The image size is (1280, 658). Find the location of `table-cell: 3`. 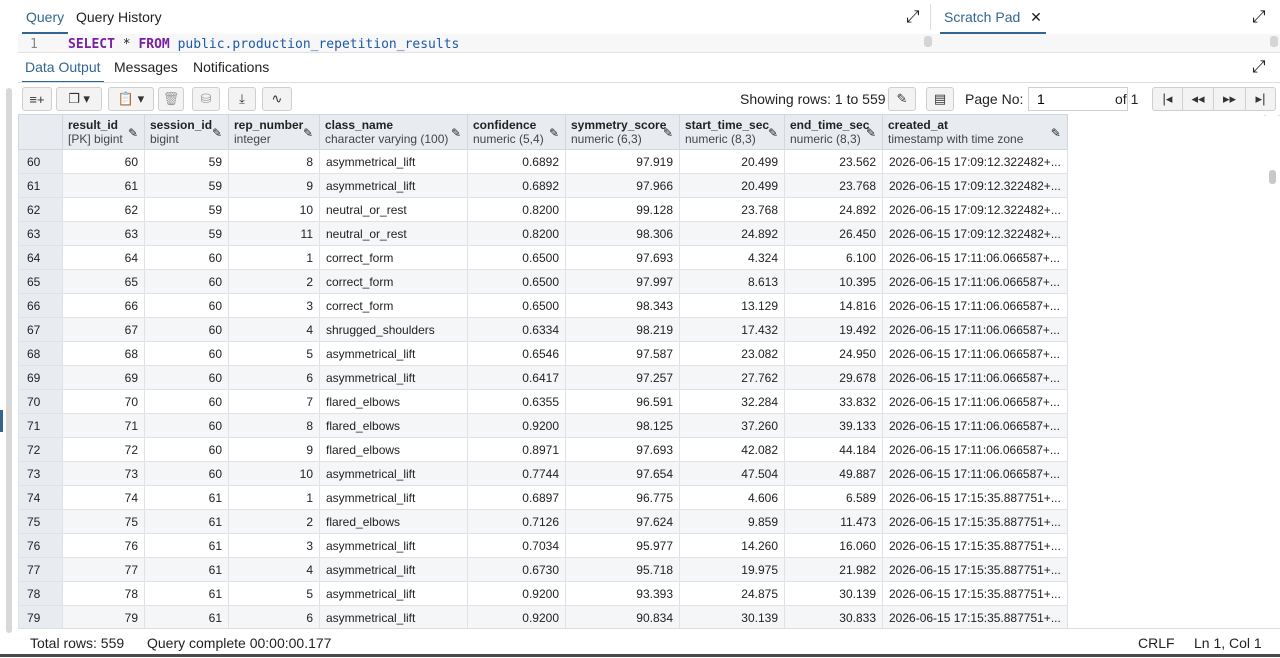

table-cell: 3 is located at coordinates (274, 305).